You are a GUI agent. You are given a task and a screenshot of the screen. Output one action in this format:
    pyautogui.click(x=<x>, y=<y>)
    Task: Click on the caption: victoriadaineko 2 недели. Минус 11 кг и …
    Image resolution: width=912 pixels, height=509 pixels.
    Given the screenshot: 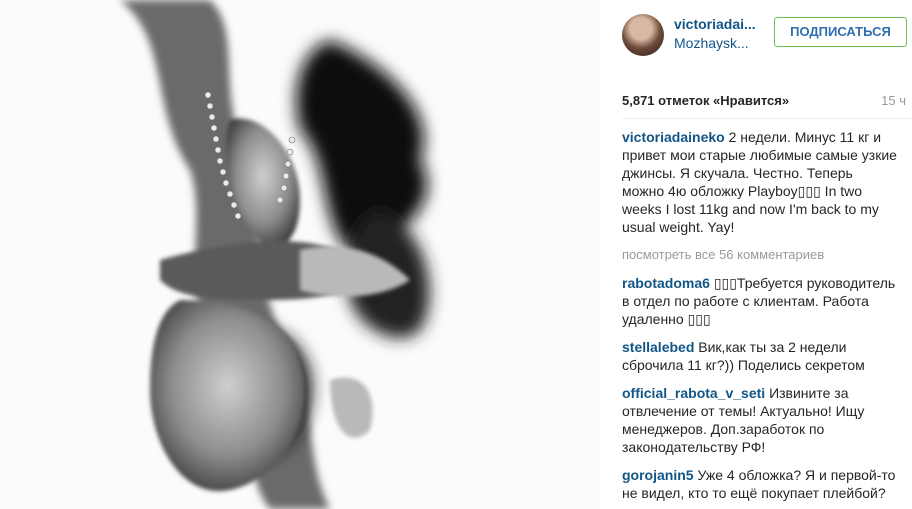 What is the action you would take?
    pyautogui.click(x=760, y=182)
    